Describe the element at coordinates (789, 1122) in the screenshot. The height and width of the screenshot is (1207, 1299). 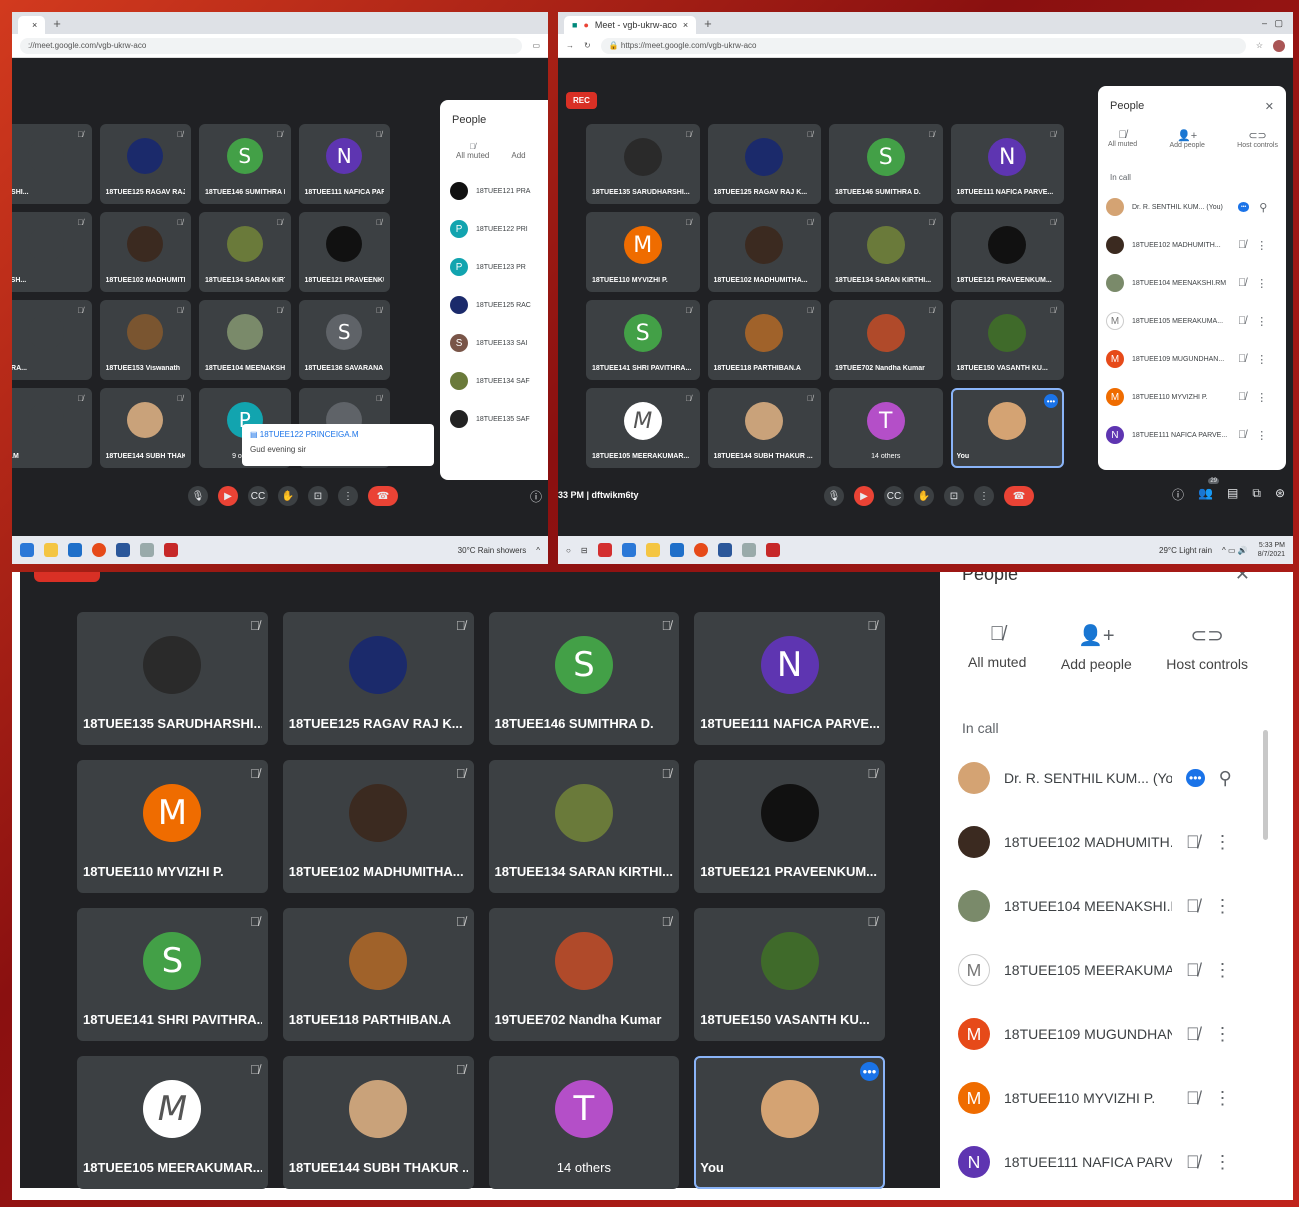
I see `participant-tile: You •••` at that location.